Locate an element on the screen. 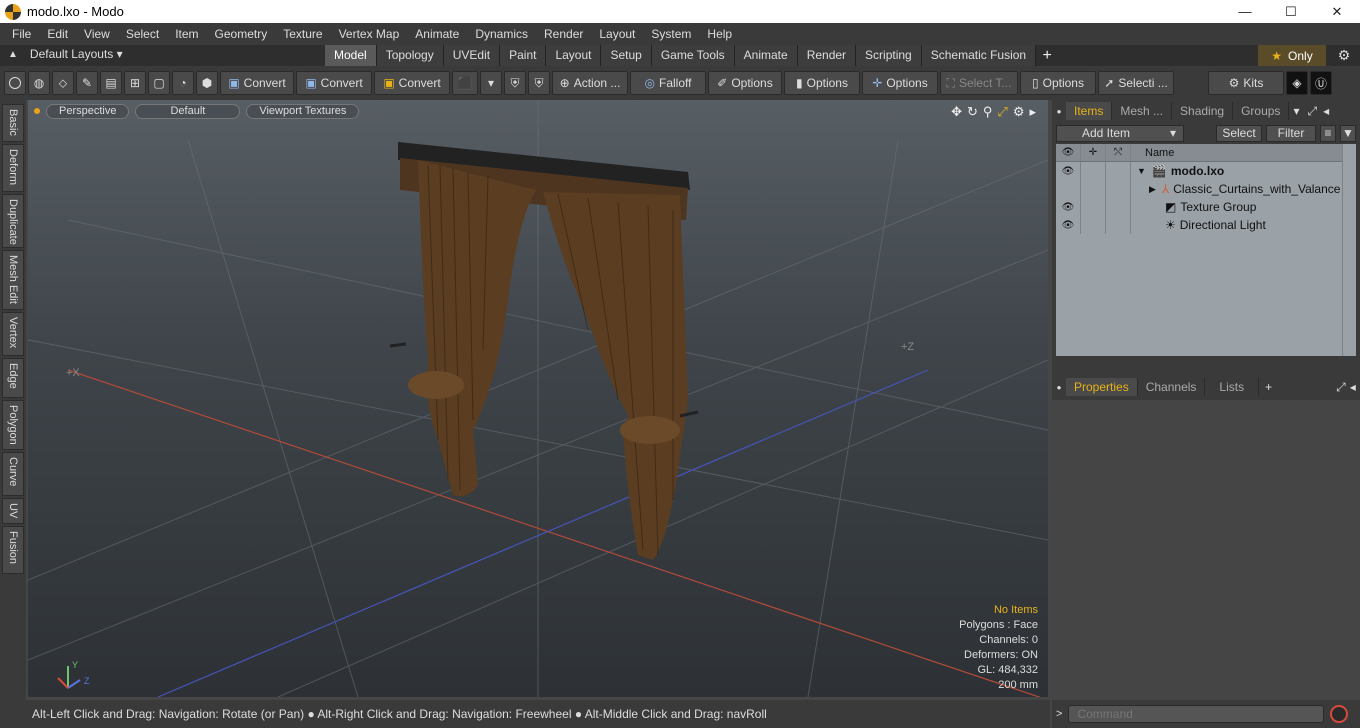 The image size is (1360, 728). snap-icon: ⛨ is located at coordinates (539, 83).